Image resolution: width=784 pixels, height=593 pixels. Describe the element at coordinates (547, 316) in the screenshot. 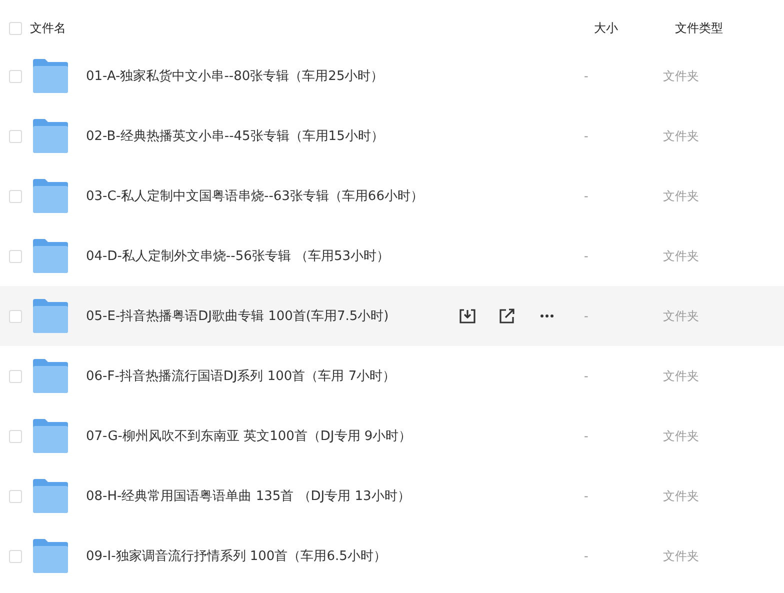

I see `more-icon` at that location.